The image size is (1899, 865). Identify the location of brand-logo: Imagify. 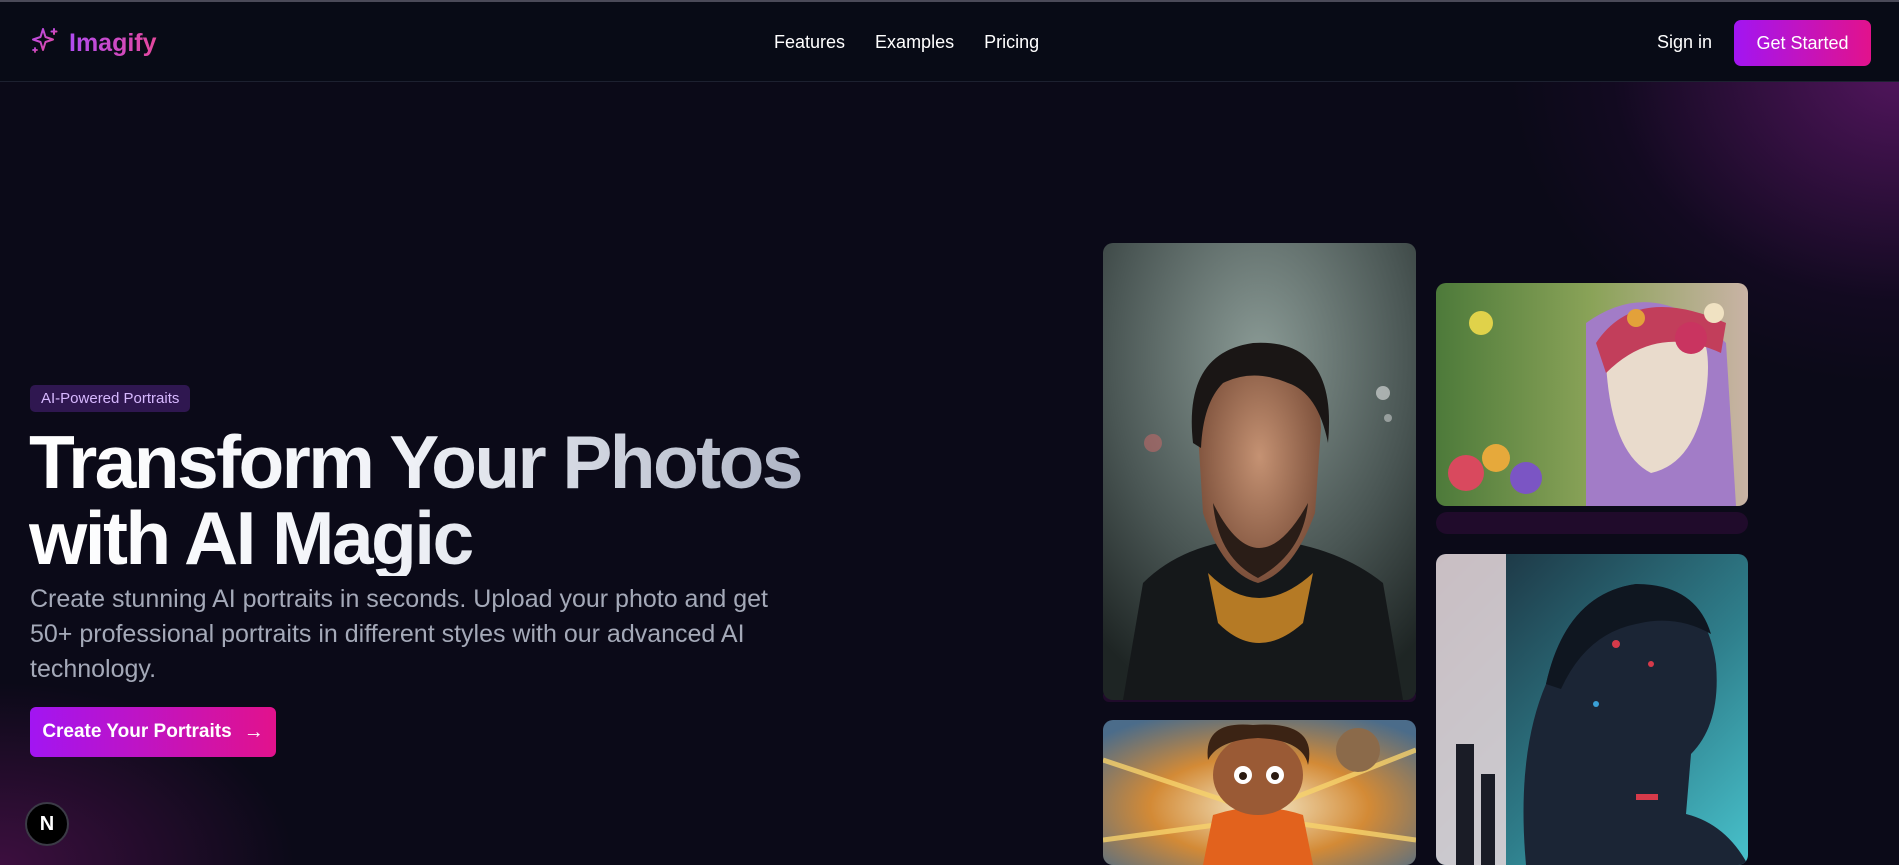
(93, 43).